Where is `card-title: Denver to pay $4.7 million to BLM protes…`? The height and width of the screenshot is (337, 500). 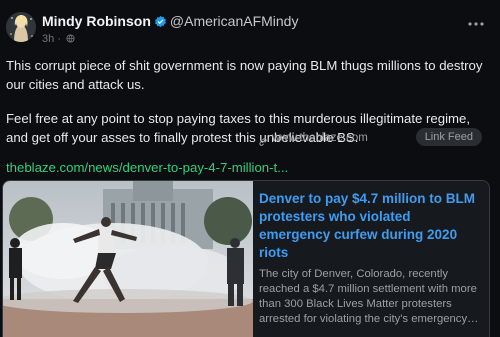 card-title: Denver to pay $4.7 million to BLM protes… is located at coordinates (371, 226).